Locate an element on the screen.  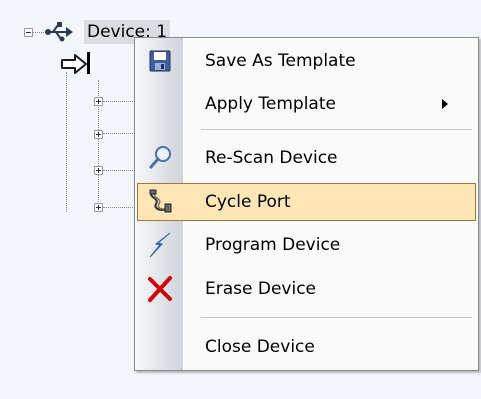
rescan-device-menu-item: Re-Scan Device is located at coordinates (306, 158).